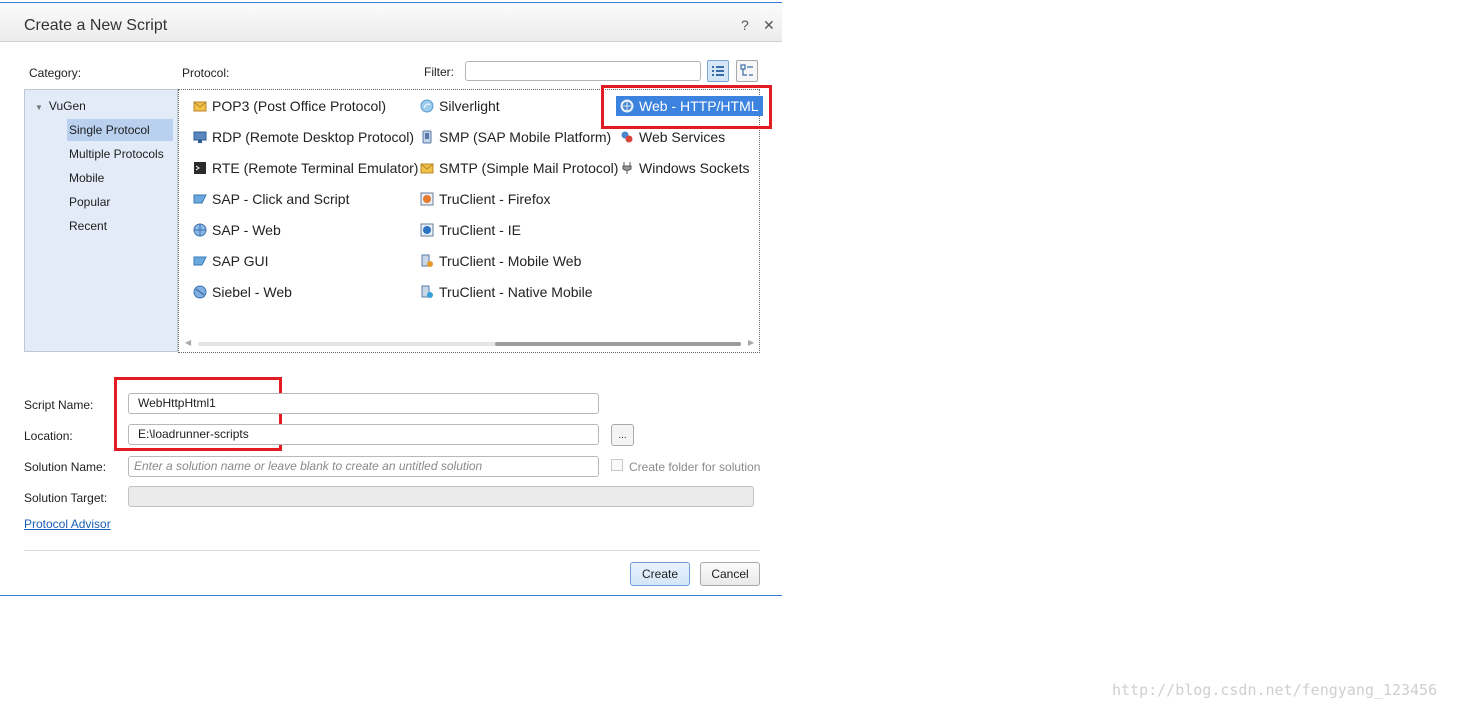 The image size is (1484, 712). Describe the element at coordinates (427, 106) in the screenshot. I see `silverlight-icon` at that location.